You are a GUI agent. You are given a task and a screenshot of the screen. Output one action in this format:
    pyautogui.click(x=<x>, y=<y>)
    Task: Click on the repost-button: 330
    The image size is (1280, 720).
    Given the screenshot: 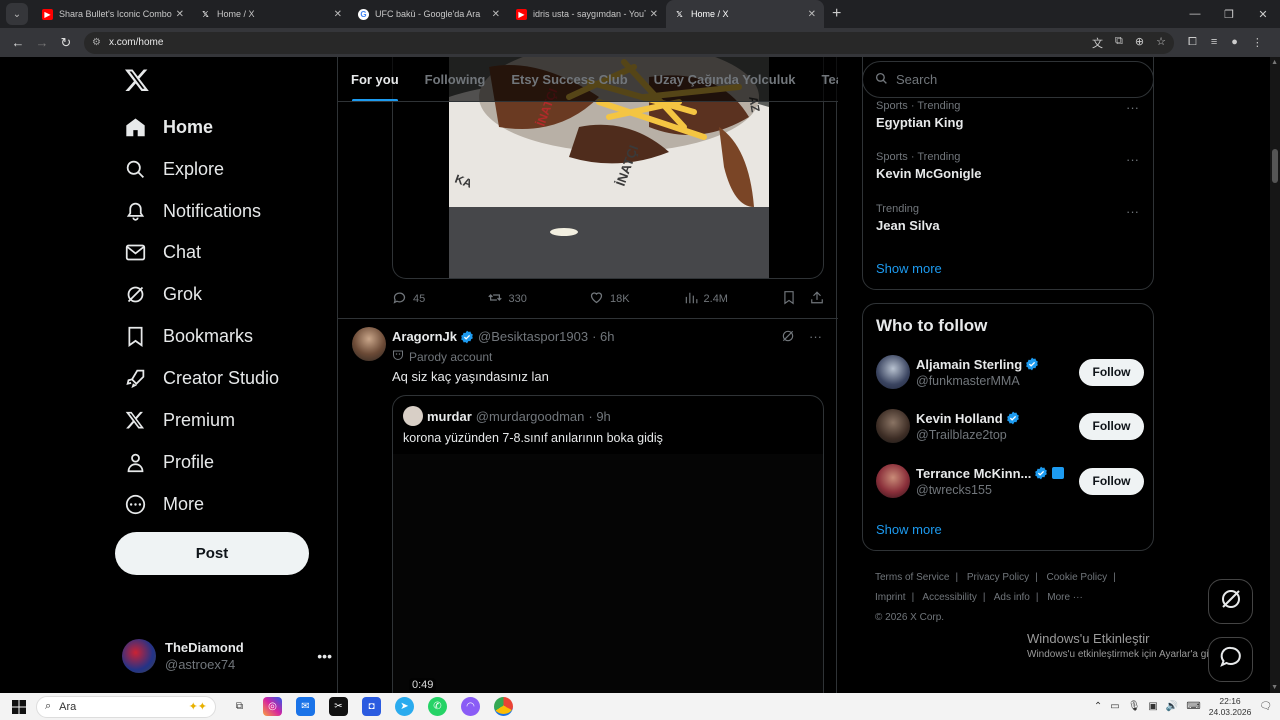 What is the action you would take?
    pyautogui.click(x=538, y=299)
    